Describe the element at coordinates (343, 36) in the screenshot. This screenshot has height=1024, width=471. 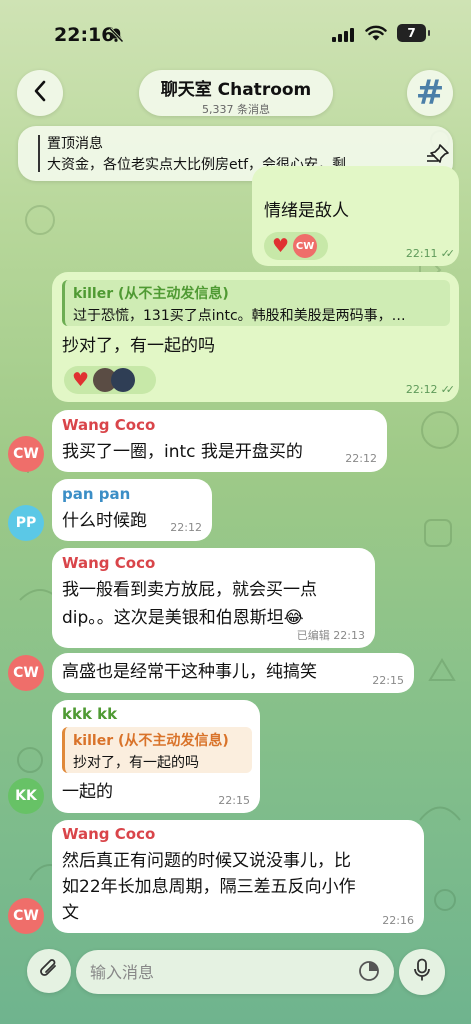
I see `signal-icon` at that location.